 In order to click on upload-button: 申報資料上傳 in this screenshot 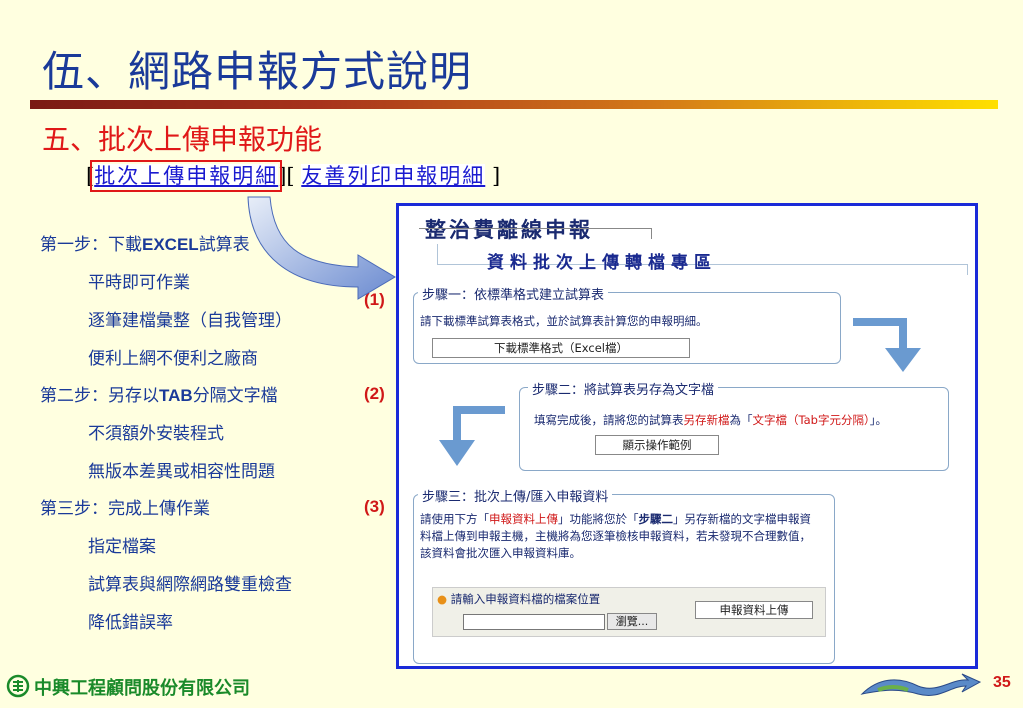, I will do `click(754, 610)`.